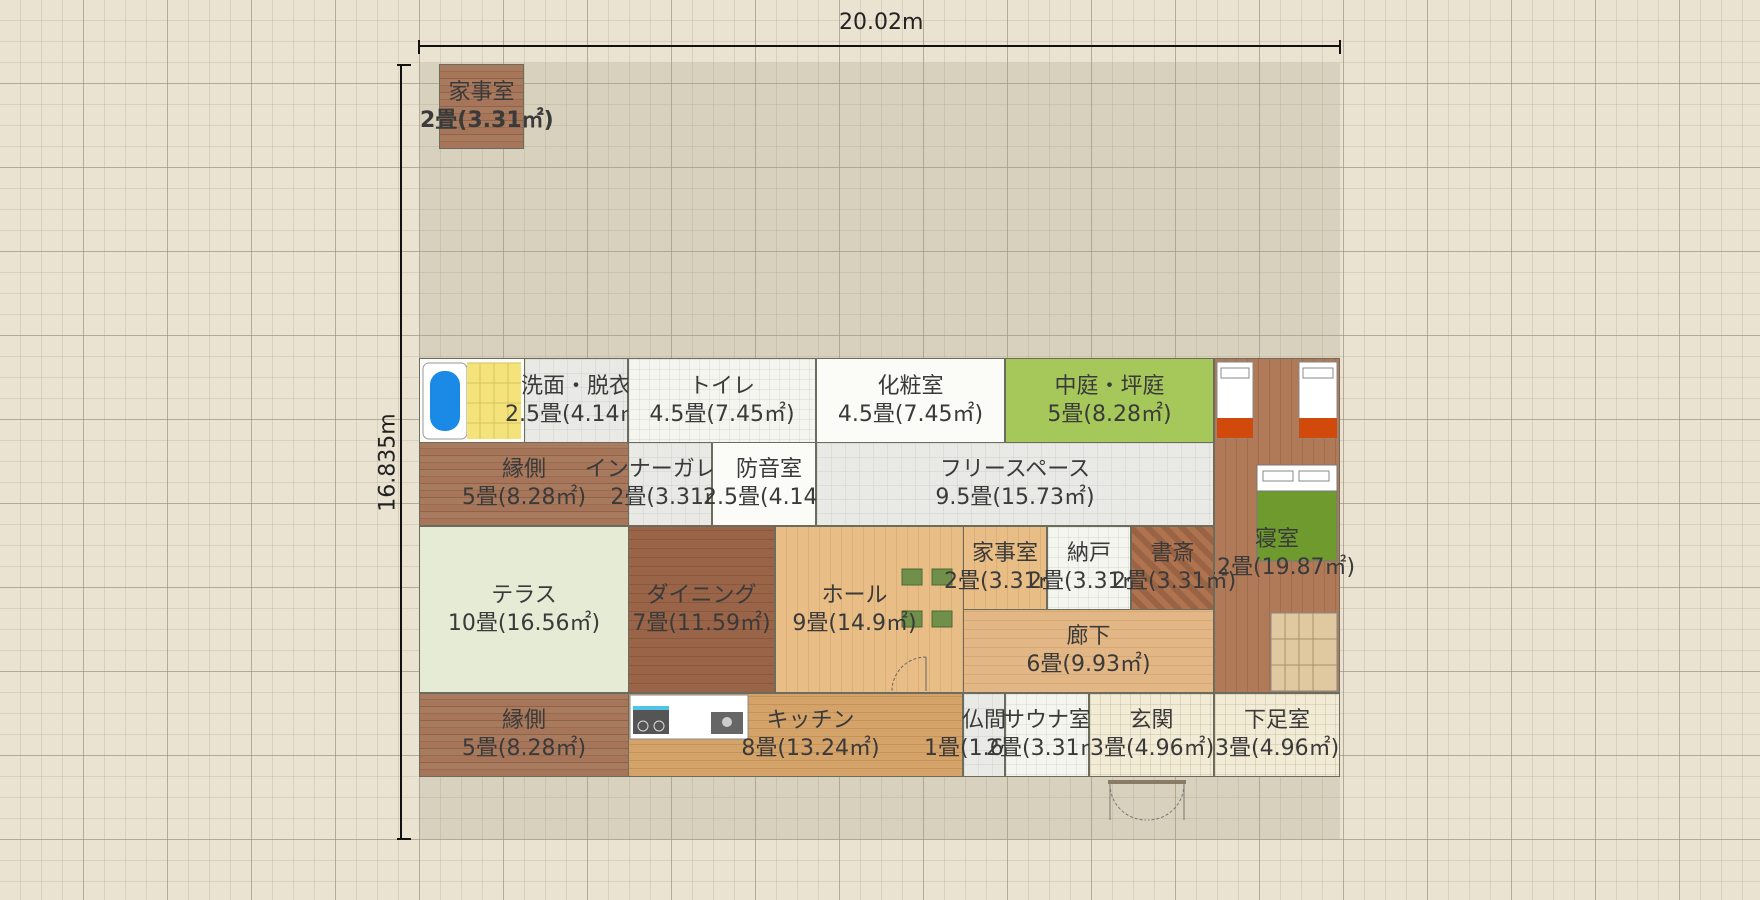 The width and height of the screenshot is (1760, 900). Describe the element at coordinates (388, 462) in the screenshot. I see `height-dimension-label: 16.835m` at that location.